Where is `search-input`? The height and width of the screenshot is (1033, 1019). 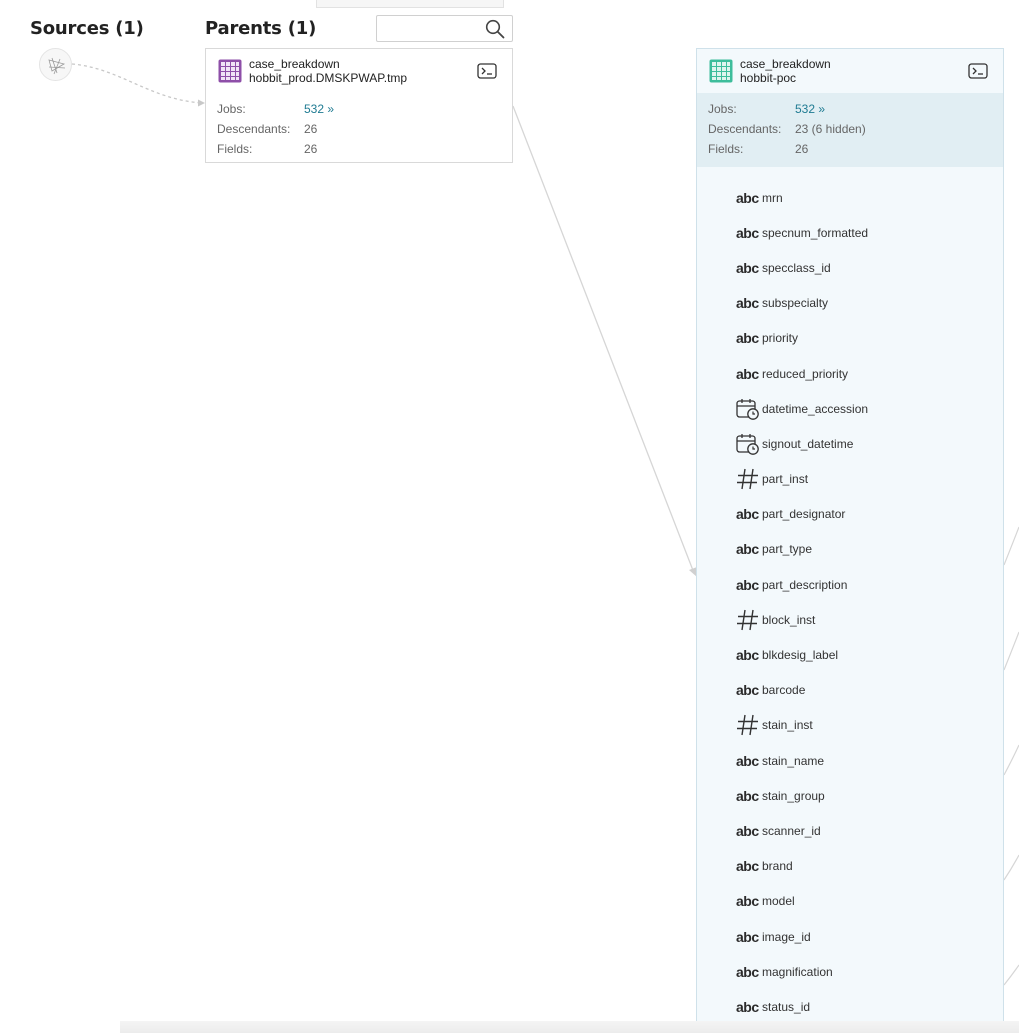 search-input is located at coordinates (433, 28).